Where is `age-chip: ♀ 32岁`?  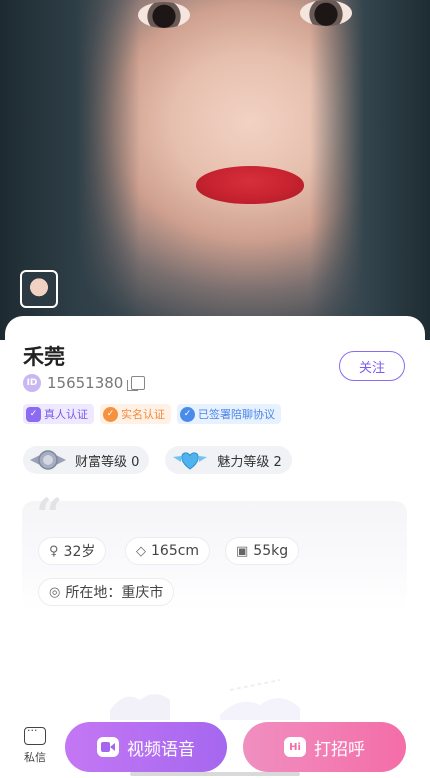 age-chip: ♀ 32岁 is located at coordinates (72, 551).